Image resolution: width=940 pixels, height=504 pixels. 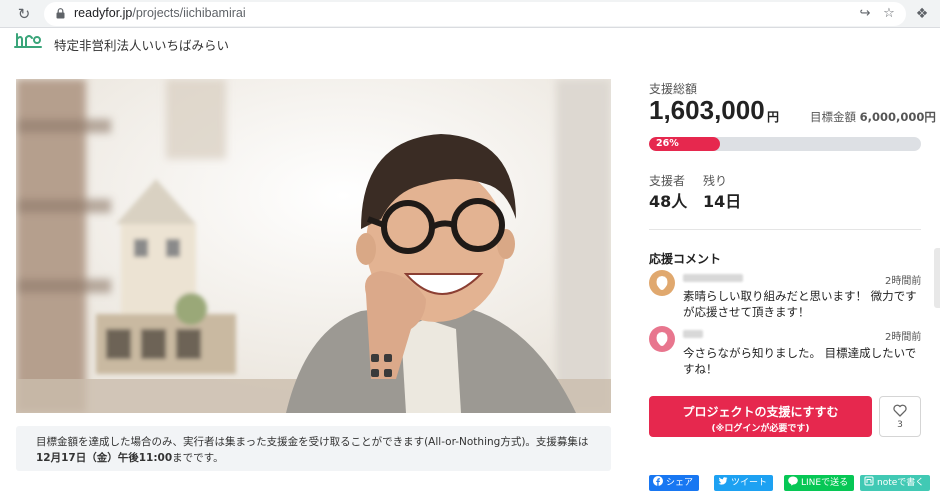 I want to click on comment-text: 今さらながら知りました。 目標達成したいですね！, so click(x=800, y=361).